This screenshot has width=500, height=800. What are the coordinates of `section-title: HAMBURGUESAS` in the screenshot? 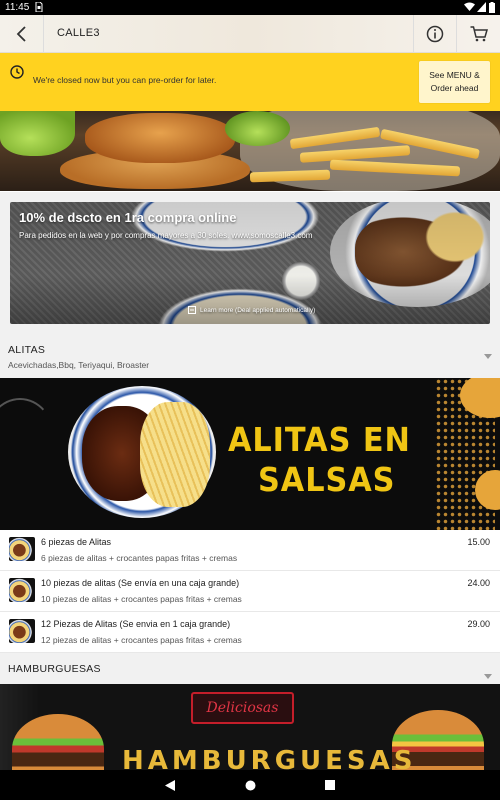 It's located at (54, 669).